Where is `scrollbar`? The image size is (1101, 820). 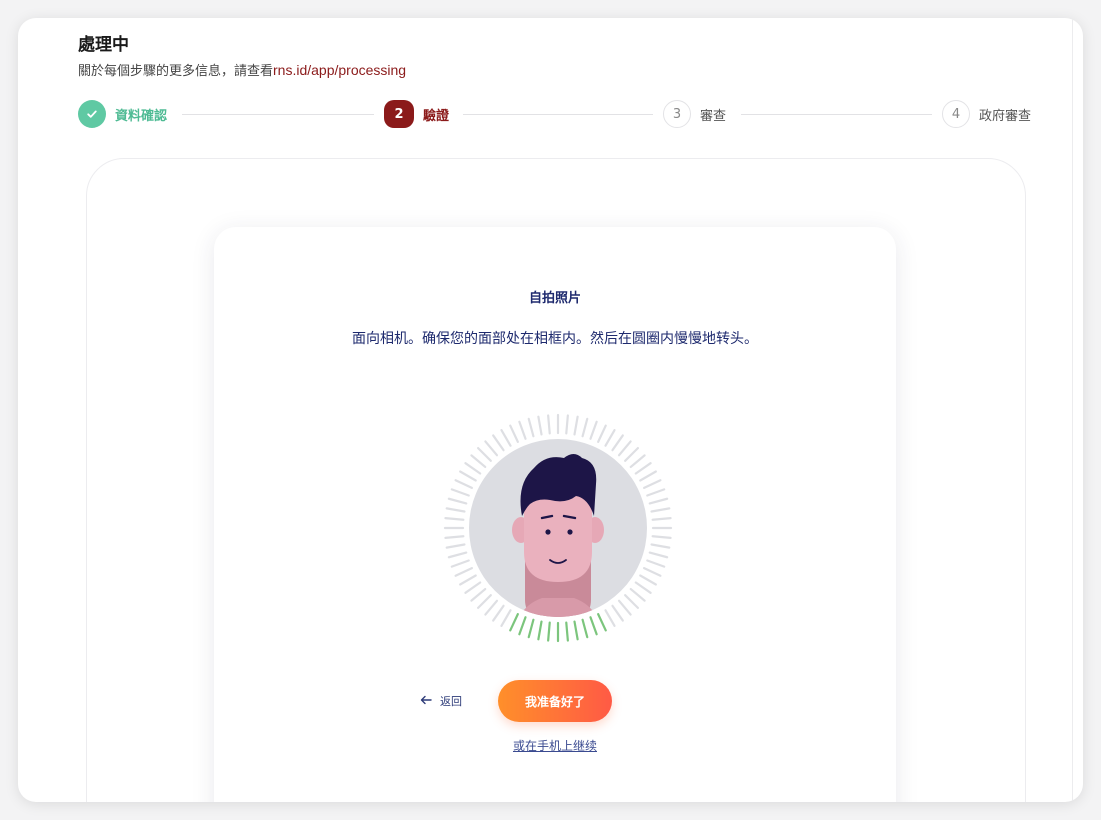
scrollbar is located at coordinates (1072, 410).